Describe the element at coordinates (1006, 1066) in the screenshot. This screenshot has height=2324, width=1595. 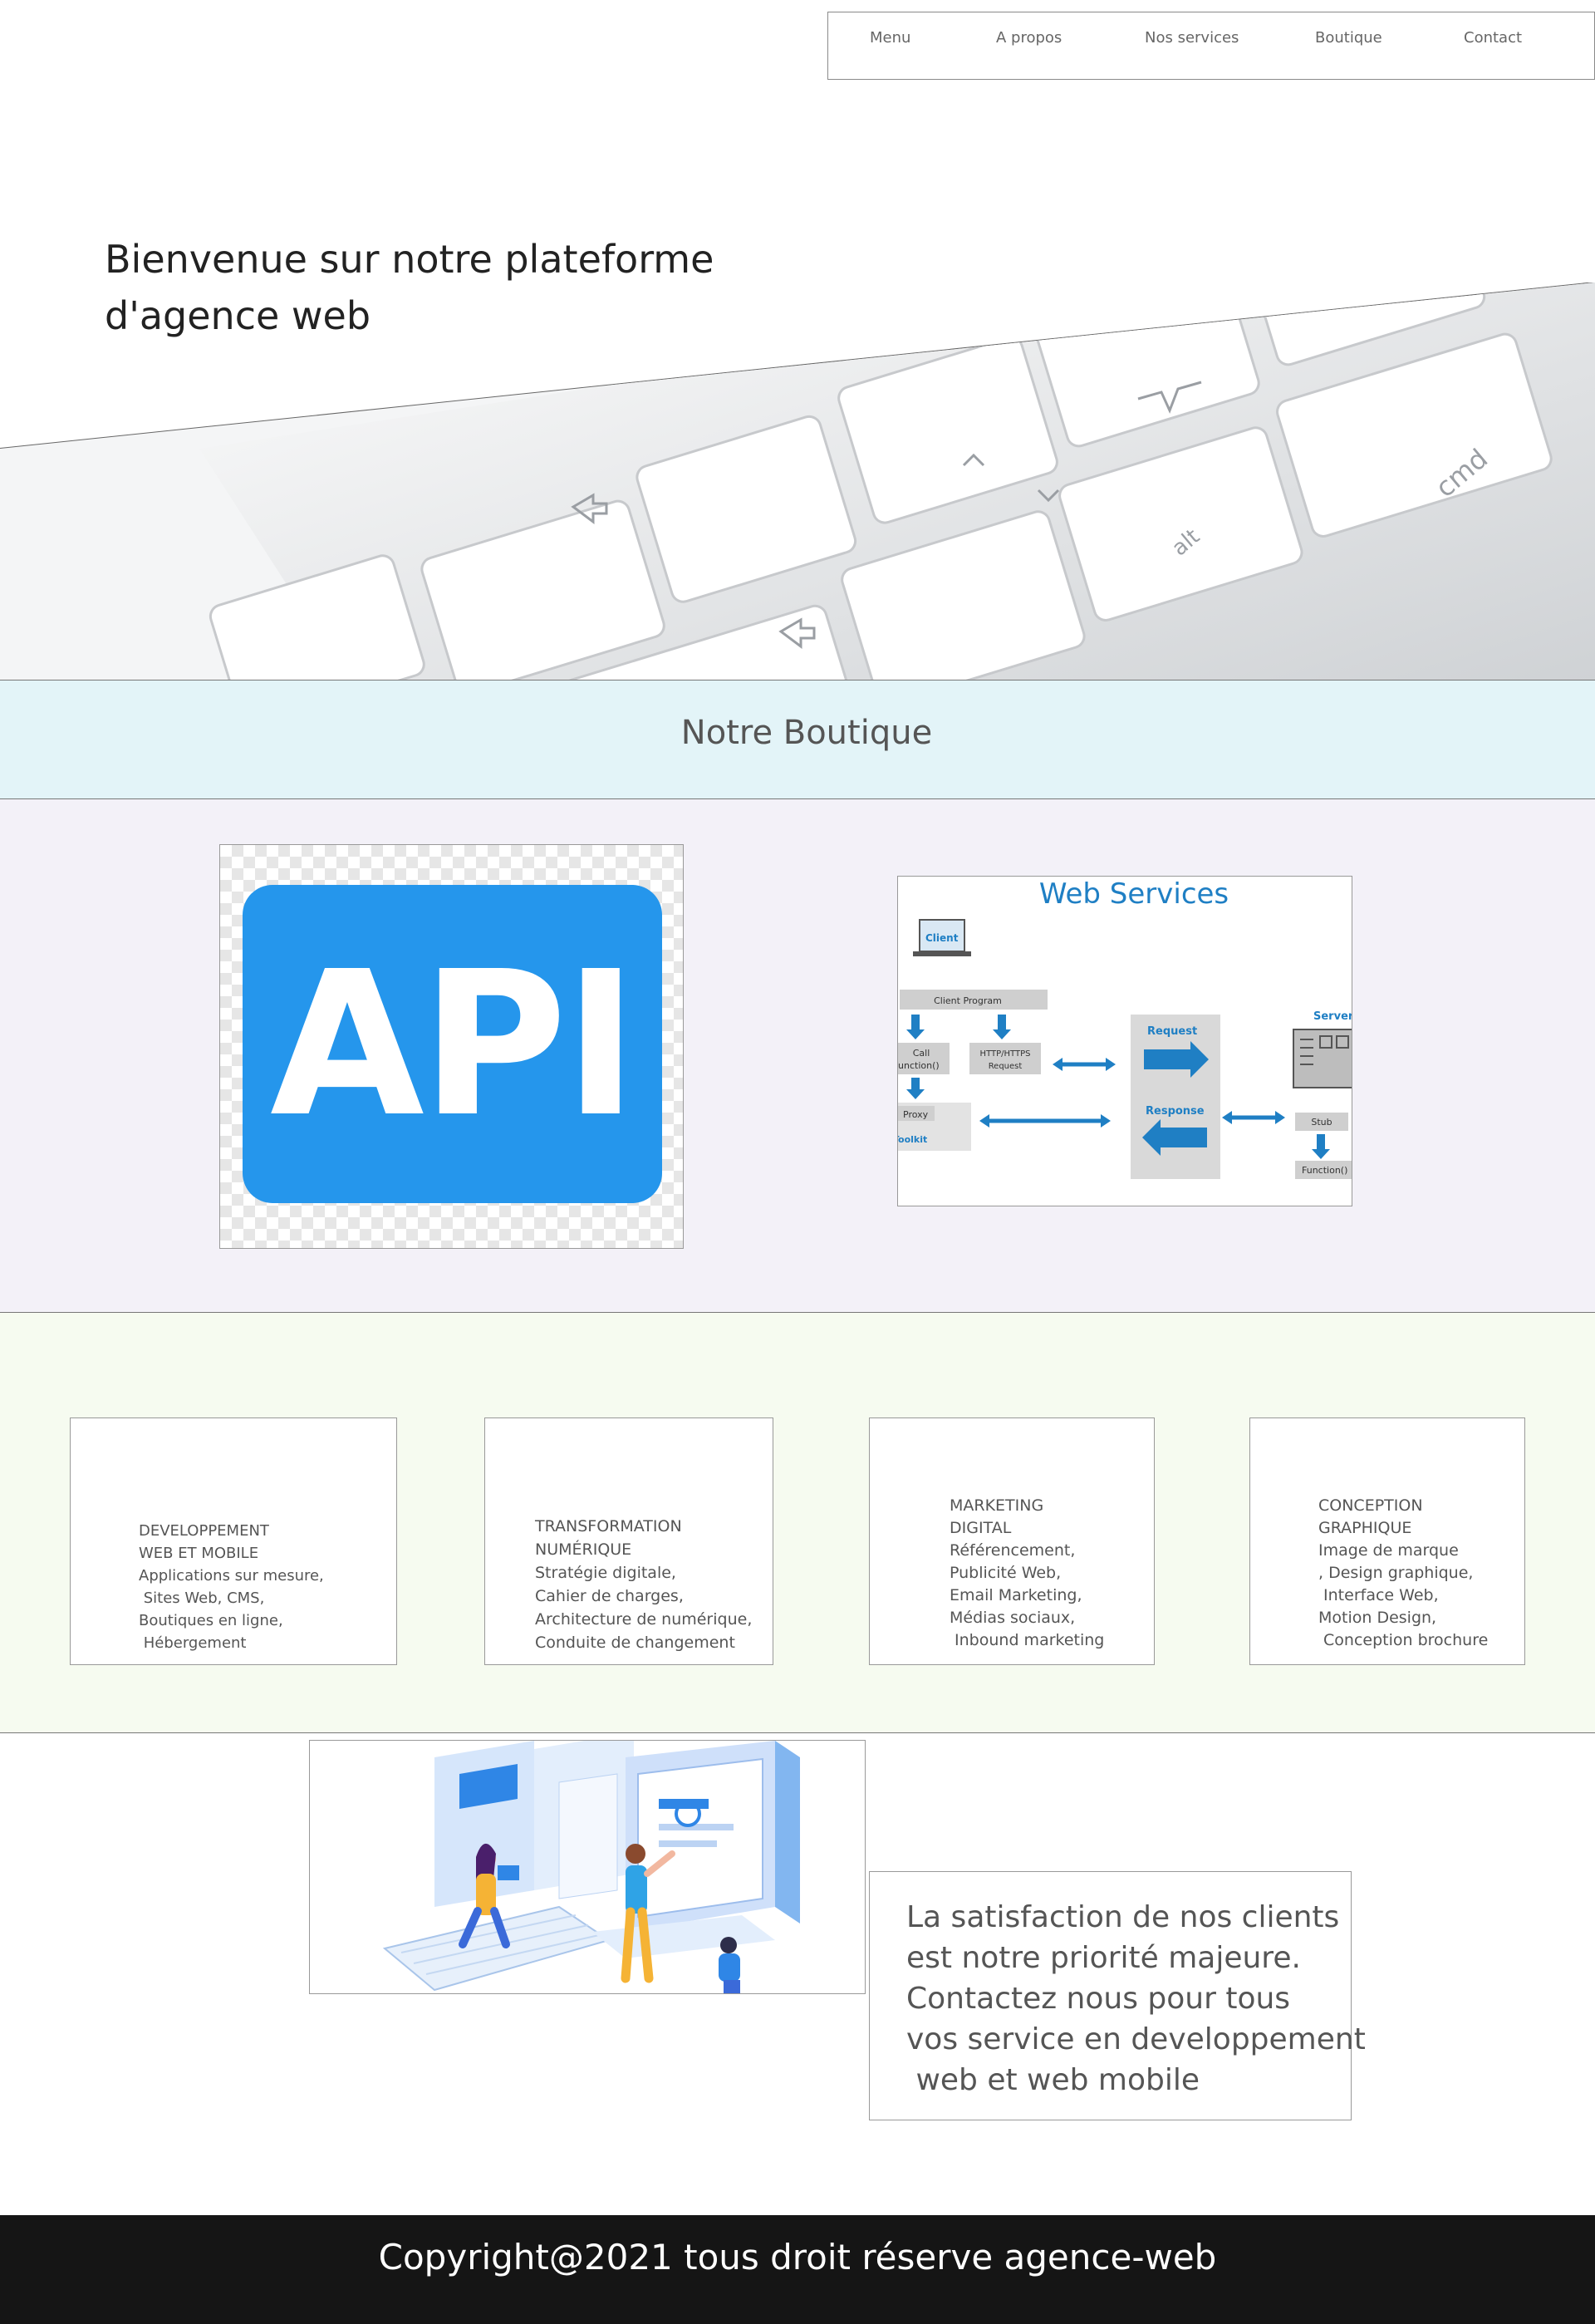
I see `ws-http-line2: Request` at that location.